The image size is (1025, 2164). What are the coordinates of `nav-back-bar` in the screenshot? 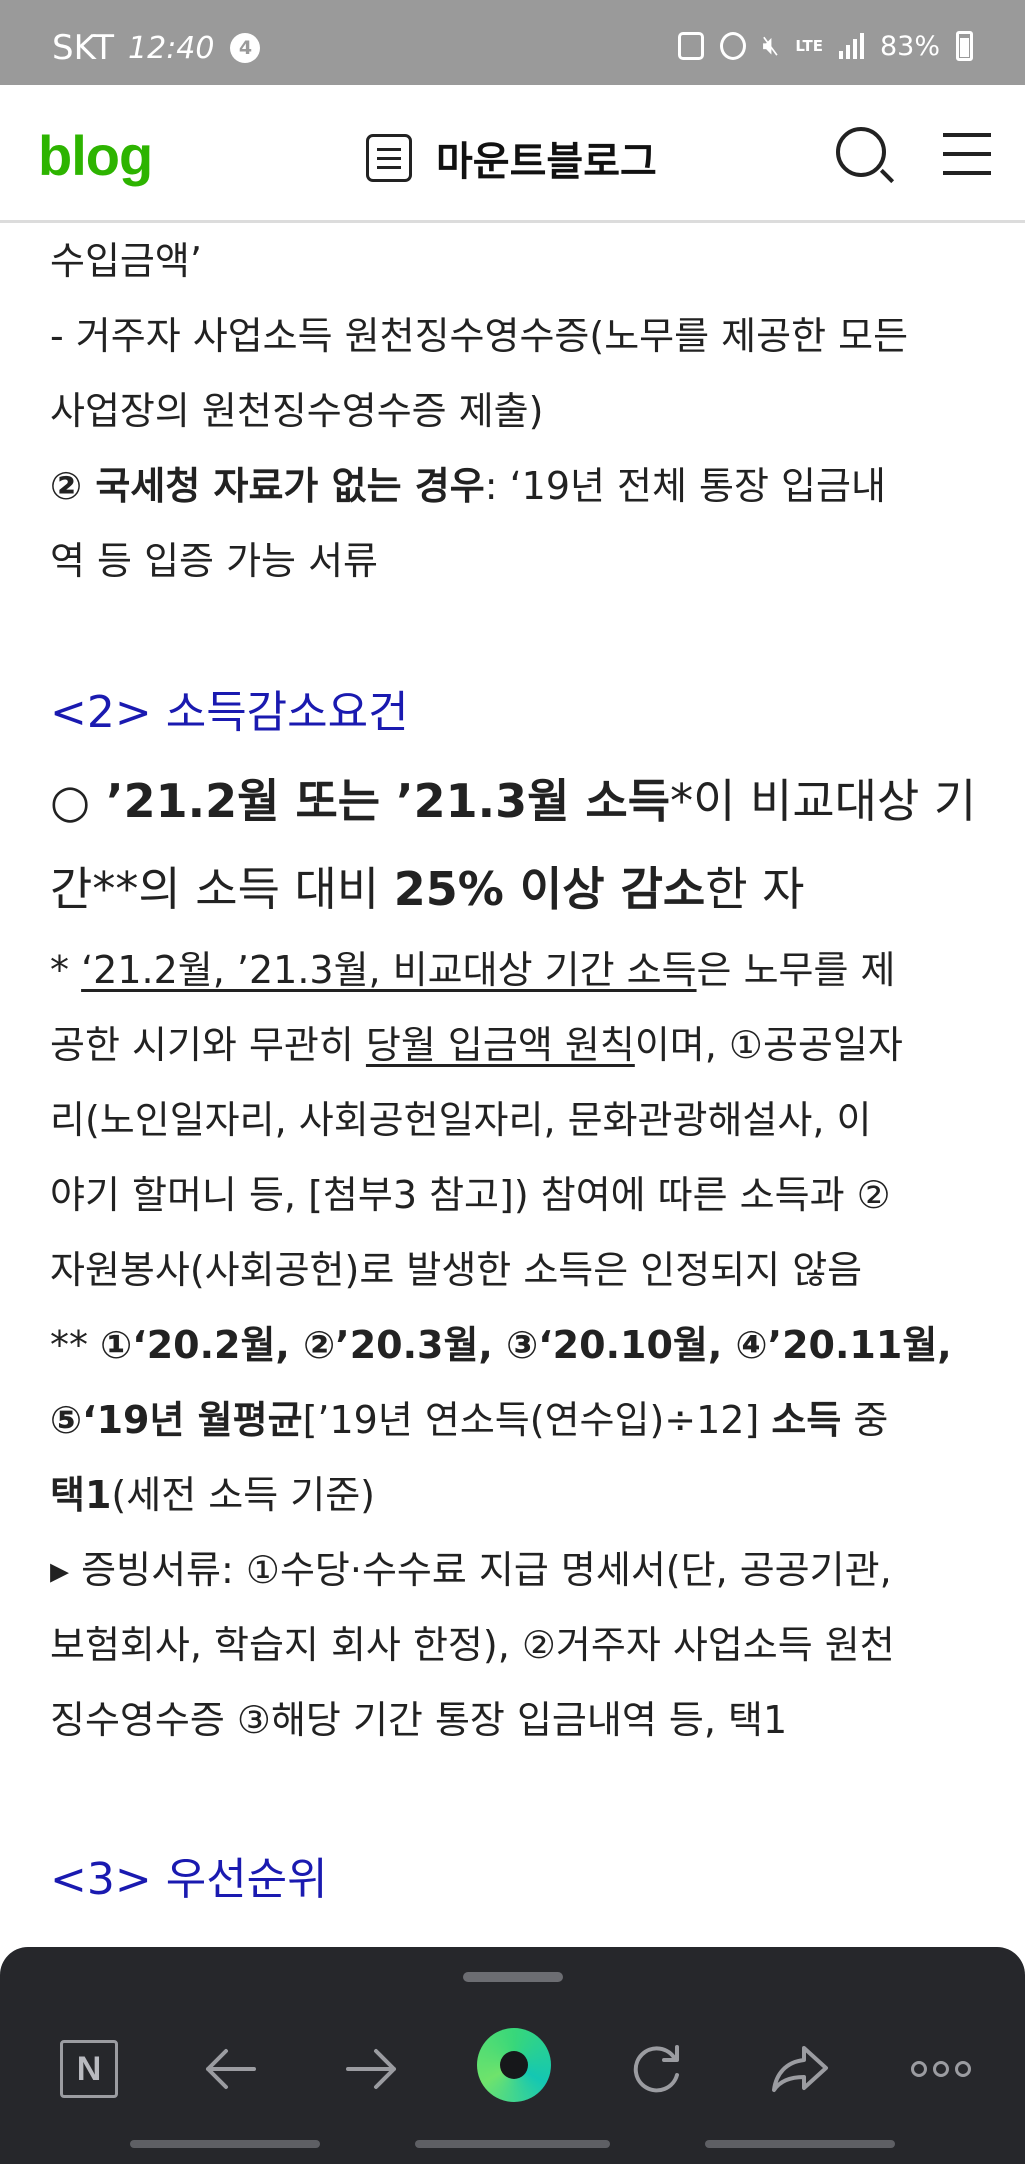 It's located at (800, 2144).